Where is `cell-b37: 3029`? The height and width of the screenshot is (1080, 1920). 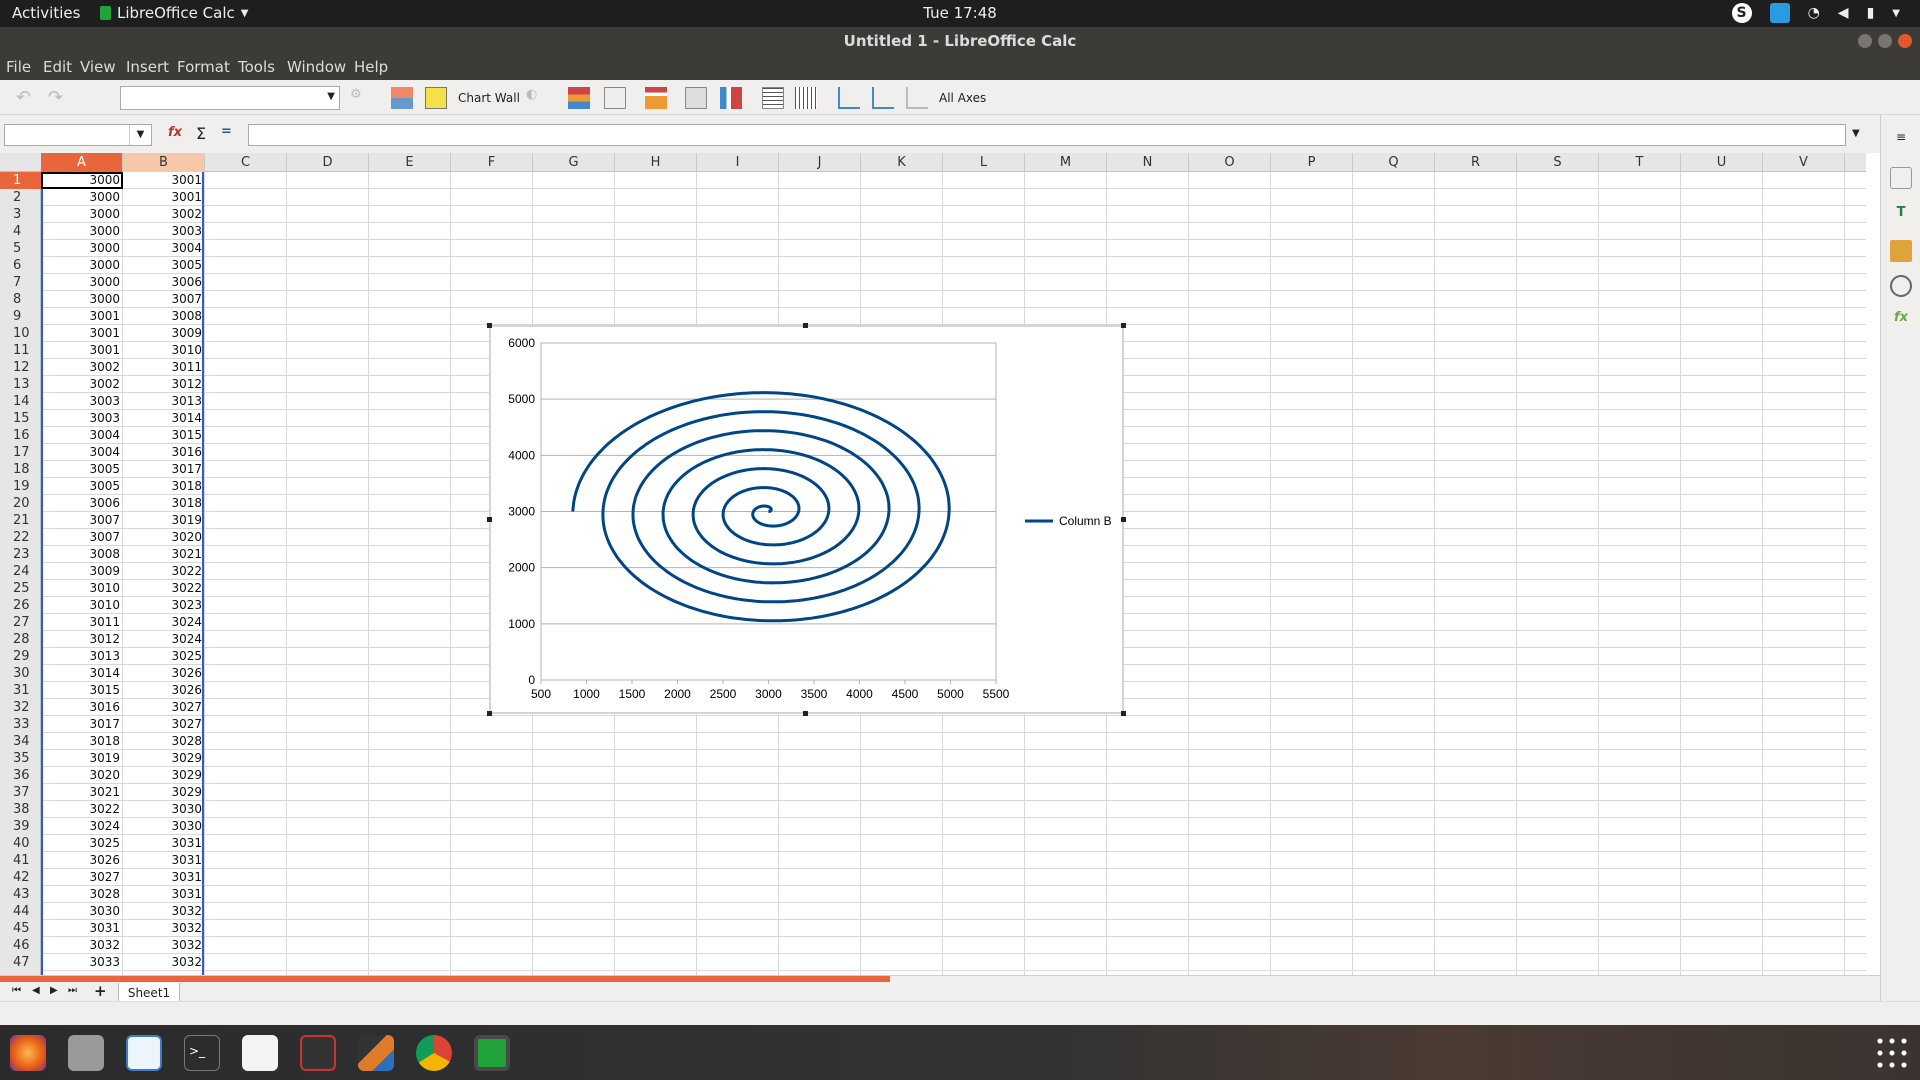
cell-b37: 3029 is located at coordinates (163, 792).